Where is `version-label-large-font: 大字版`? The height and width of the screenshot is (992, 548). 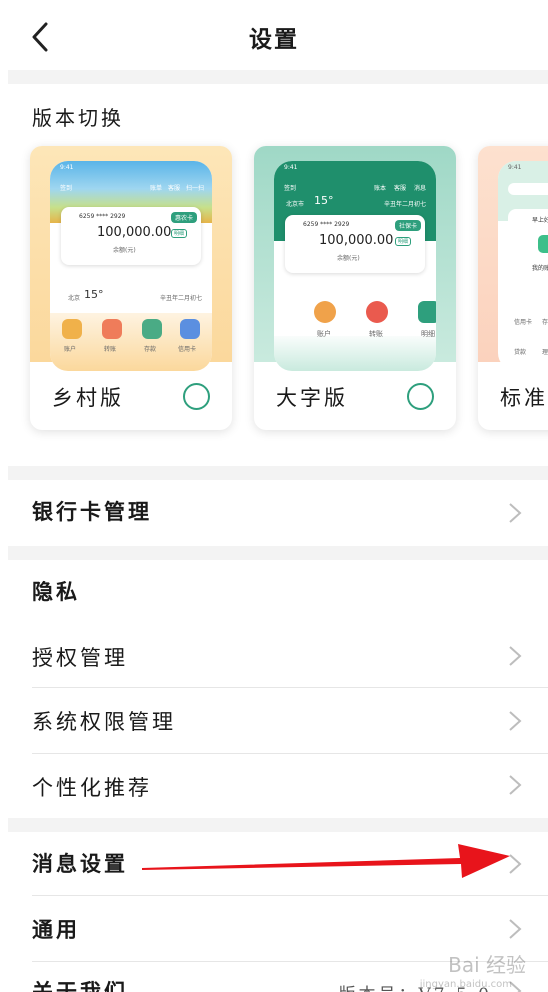
version-label-large-font: 大字版 is located at coordinates (312, 398).